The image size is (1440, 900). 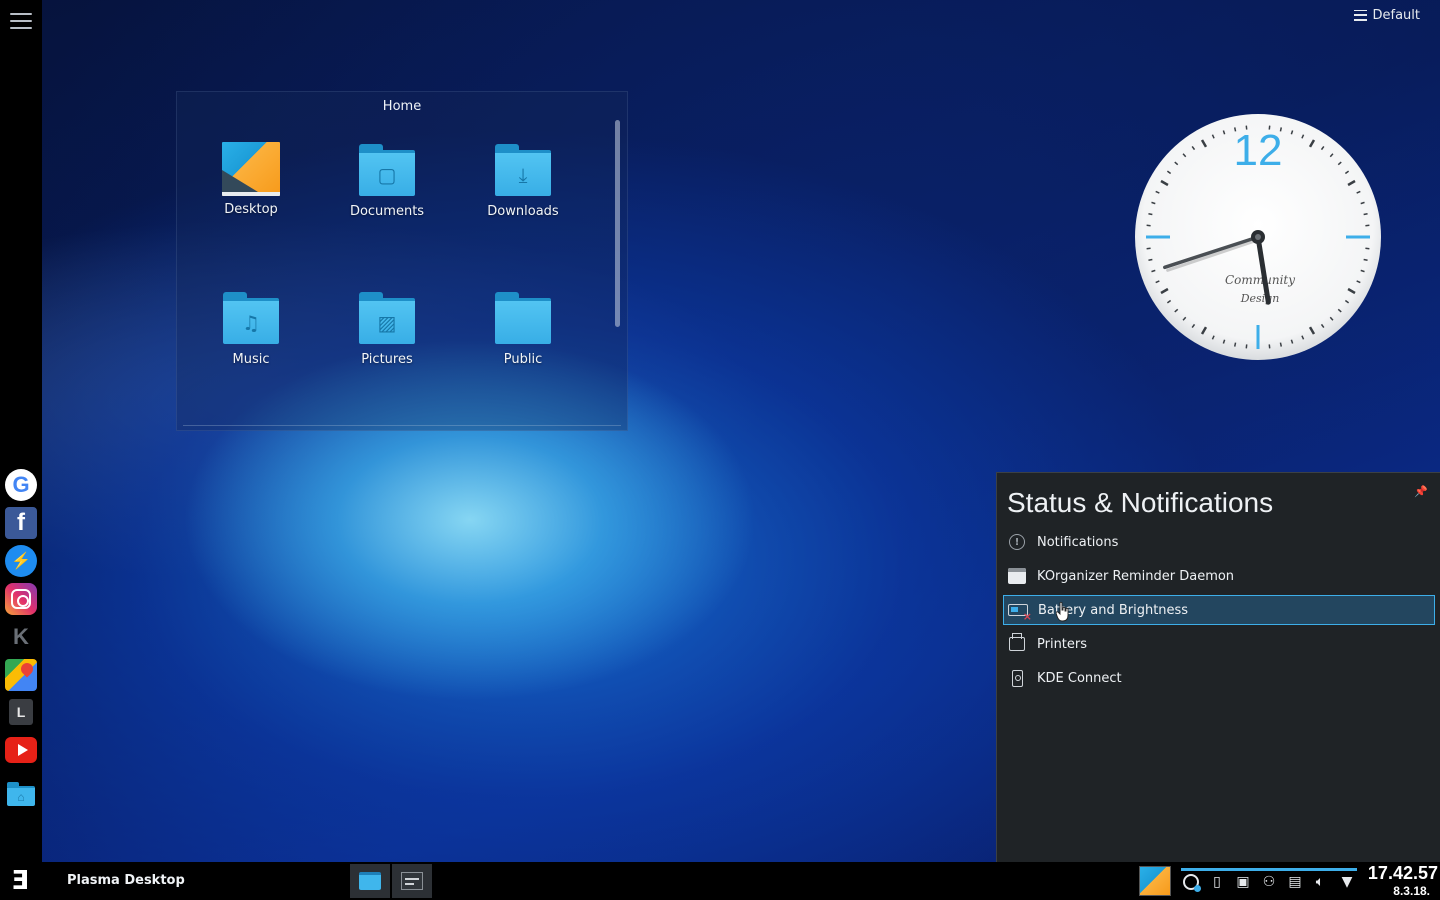 I want to click on status-item-printers: Printers, so click(x=1219, y=644).